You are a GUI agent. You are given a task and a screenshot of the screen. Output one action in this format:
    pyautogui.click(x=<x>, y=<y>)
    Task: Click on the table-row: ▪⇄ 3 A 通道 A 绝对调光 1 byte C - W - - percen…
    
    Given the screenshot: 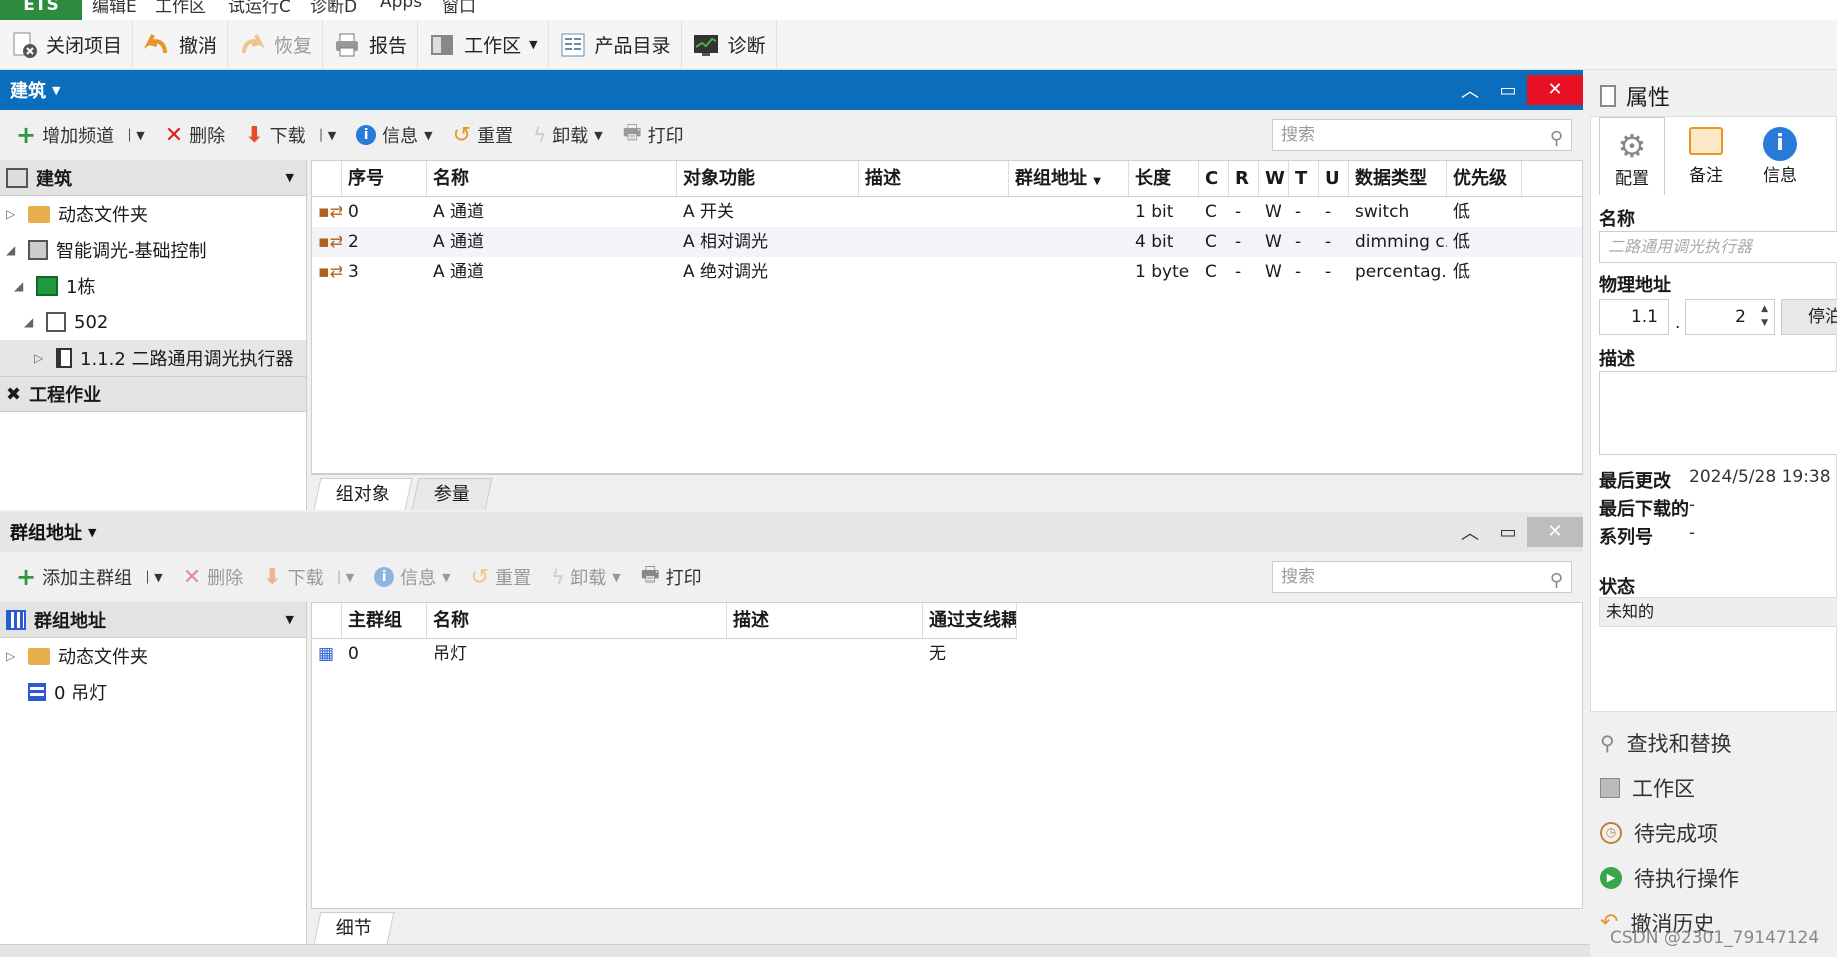 What is the action you would take?
    pyautogui.click(x=947, y=272)
    